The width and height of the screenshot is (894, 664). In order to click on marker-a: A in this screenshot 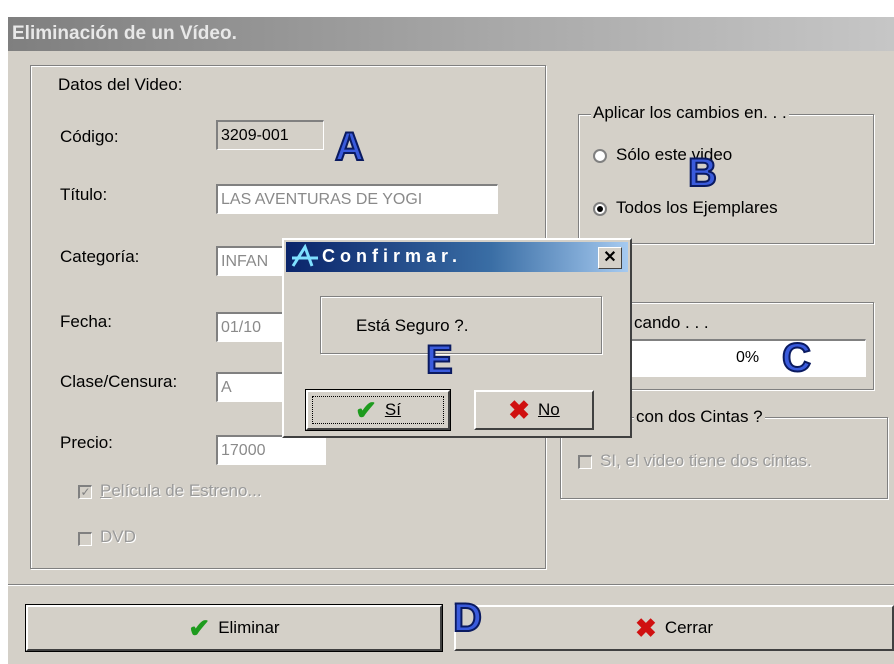, I will do `click(349, 147)`.